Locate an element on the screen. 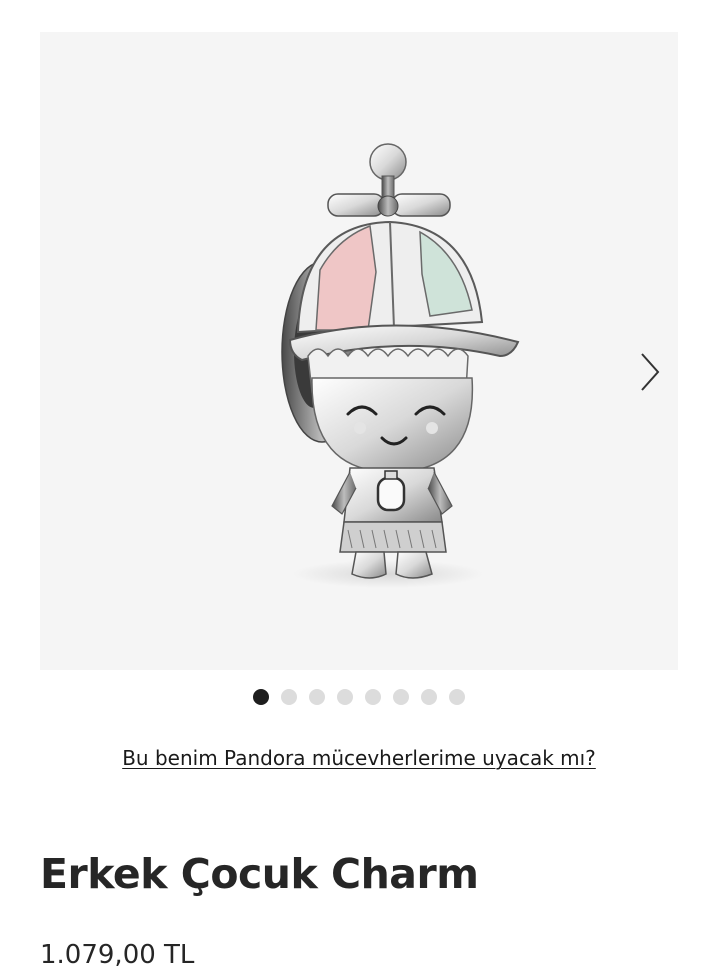 This screenshot has width=718, height=970. product-title: Erkek Çocuk Charm is located at coordinates (259, 874).